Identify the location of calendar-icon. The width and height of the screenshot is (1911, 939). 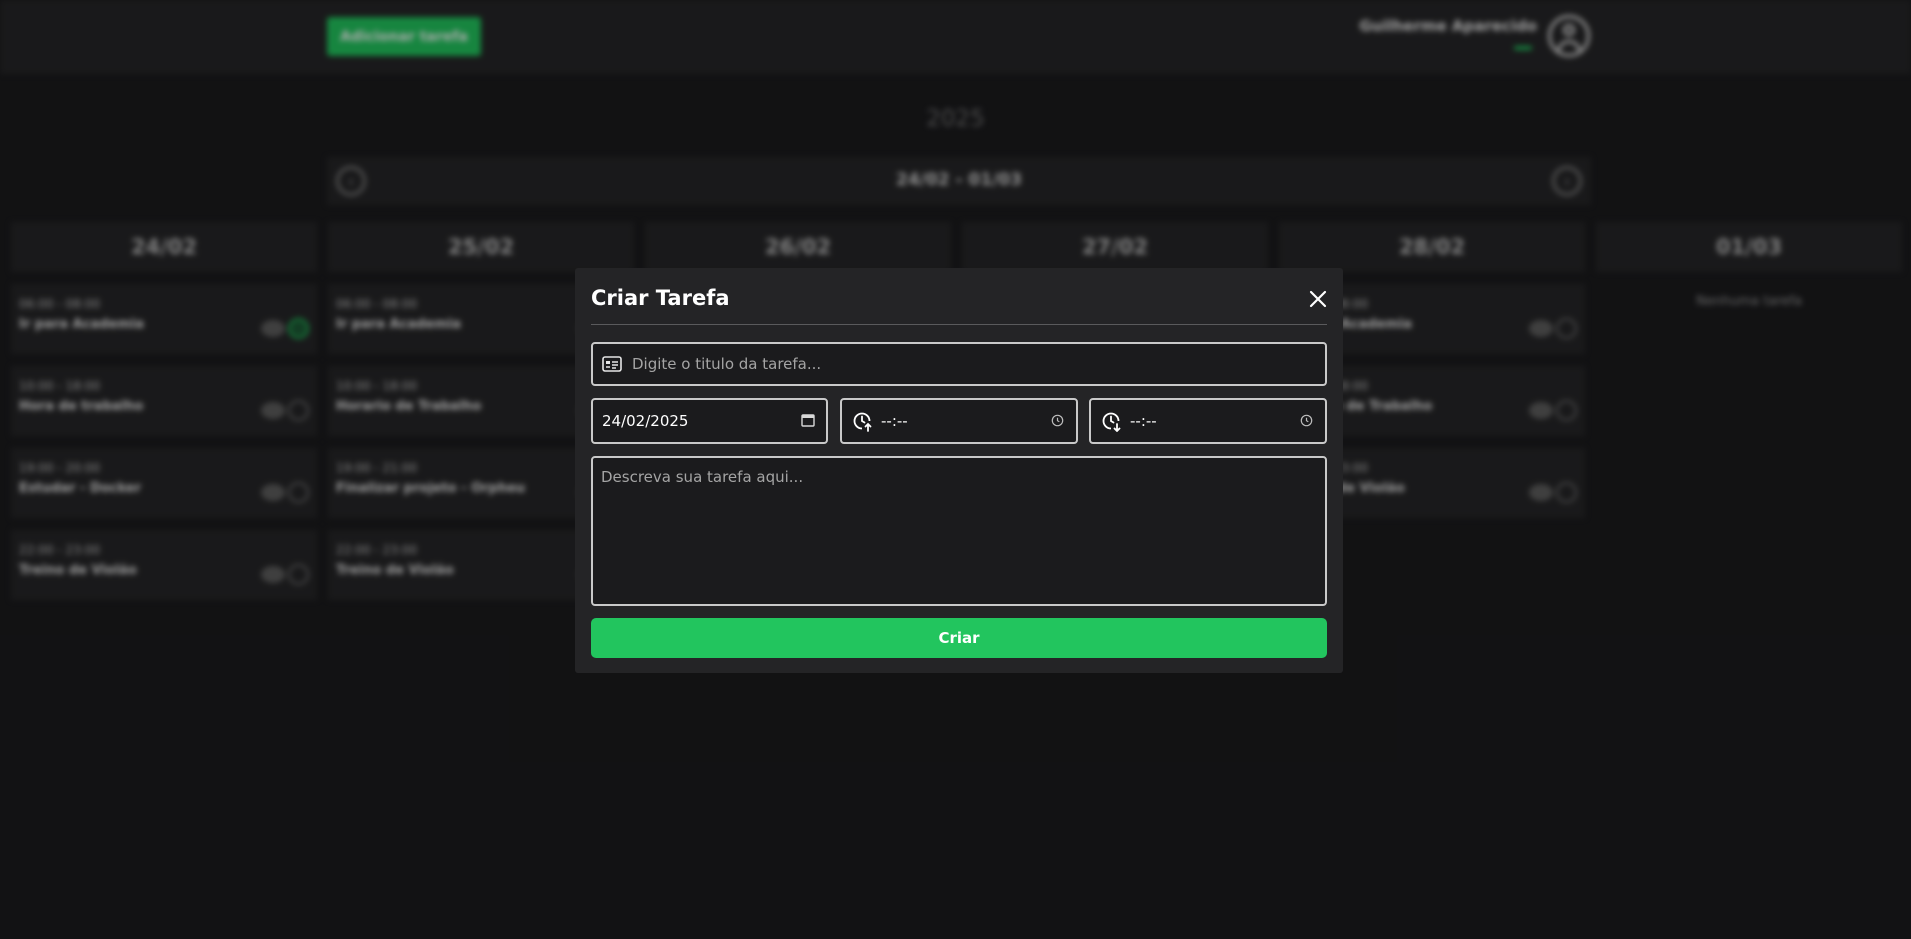
(808, 422).